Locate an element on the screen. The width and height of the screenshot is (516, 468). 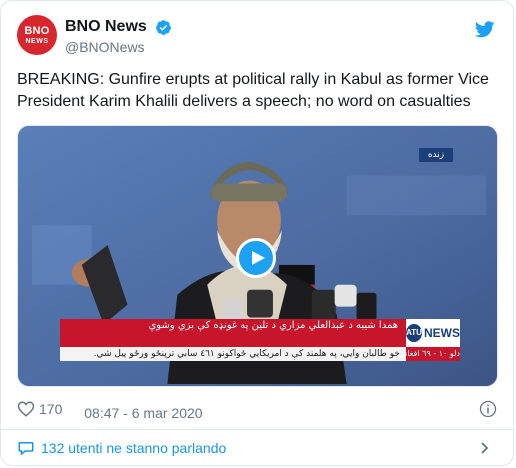
channel-logo-text: NEWS is located at coordinates (442, 333).